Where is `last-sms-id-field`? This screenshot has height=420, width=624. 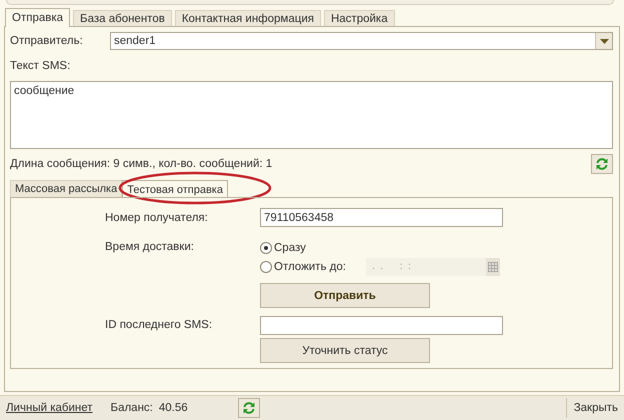 last-sms-id-field is located at coordinates (381, 325).